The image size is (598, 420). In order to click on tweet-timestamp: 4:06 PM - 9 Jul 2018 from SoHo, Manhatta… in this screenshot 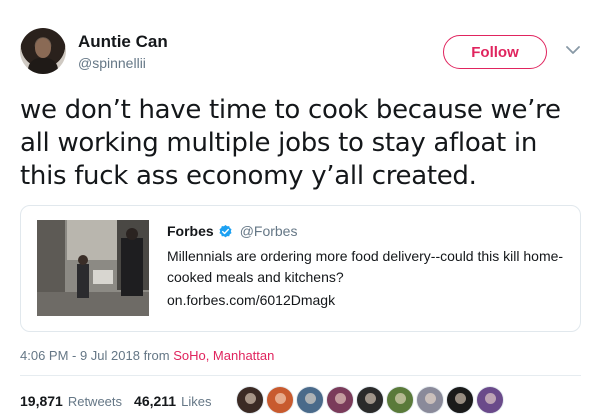, I will do `click(147, 355)`.